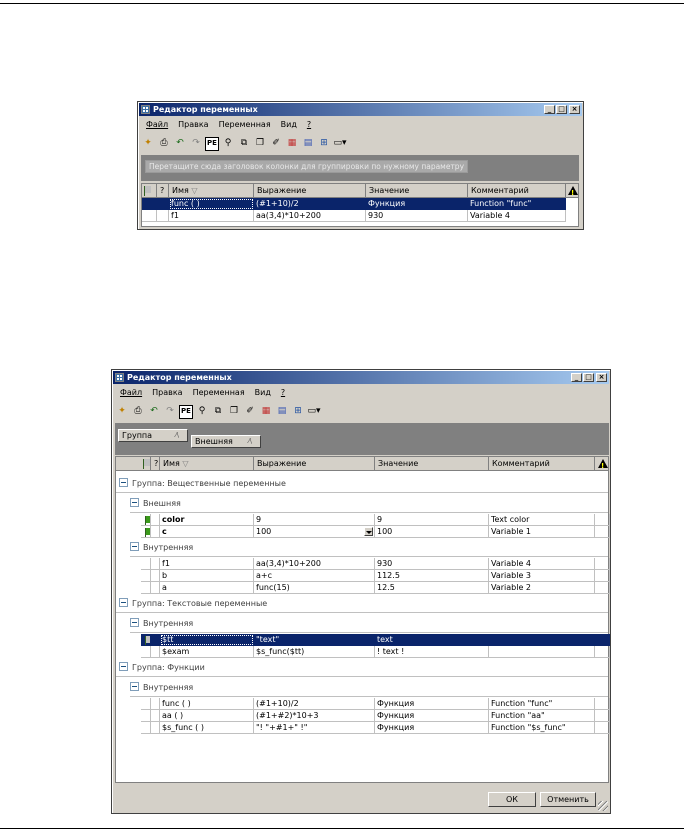 This screenshot has height=833, width=684. What do you see at coordinates (289, 124) in the screenshot?
I see `menu-view: Вид` at bounding box center [289, 124].